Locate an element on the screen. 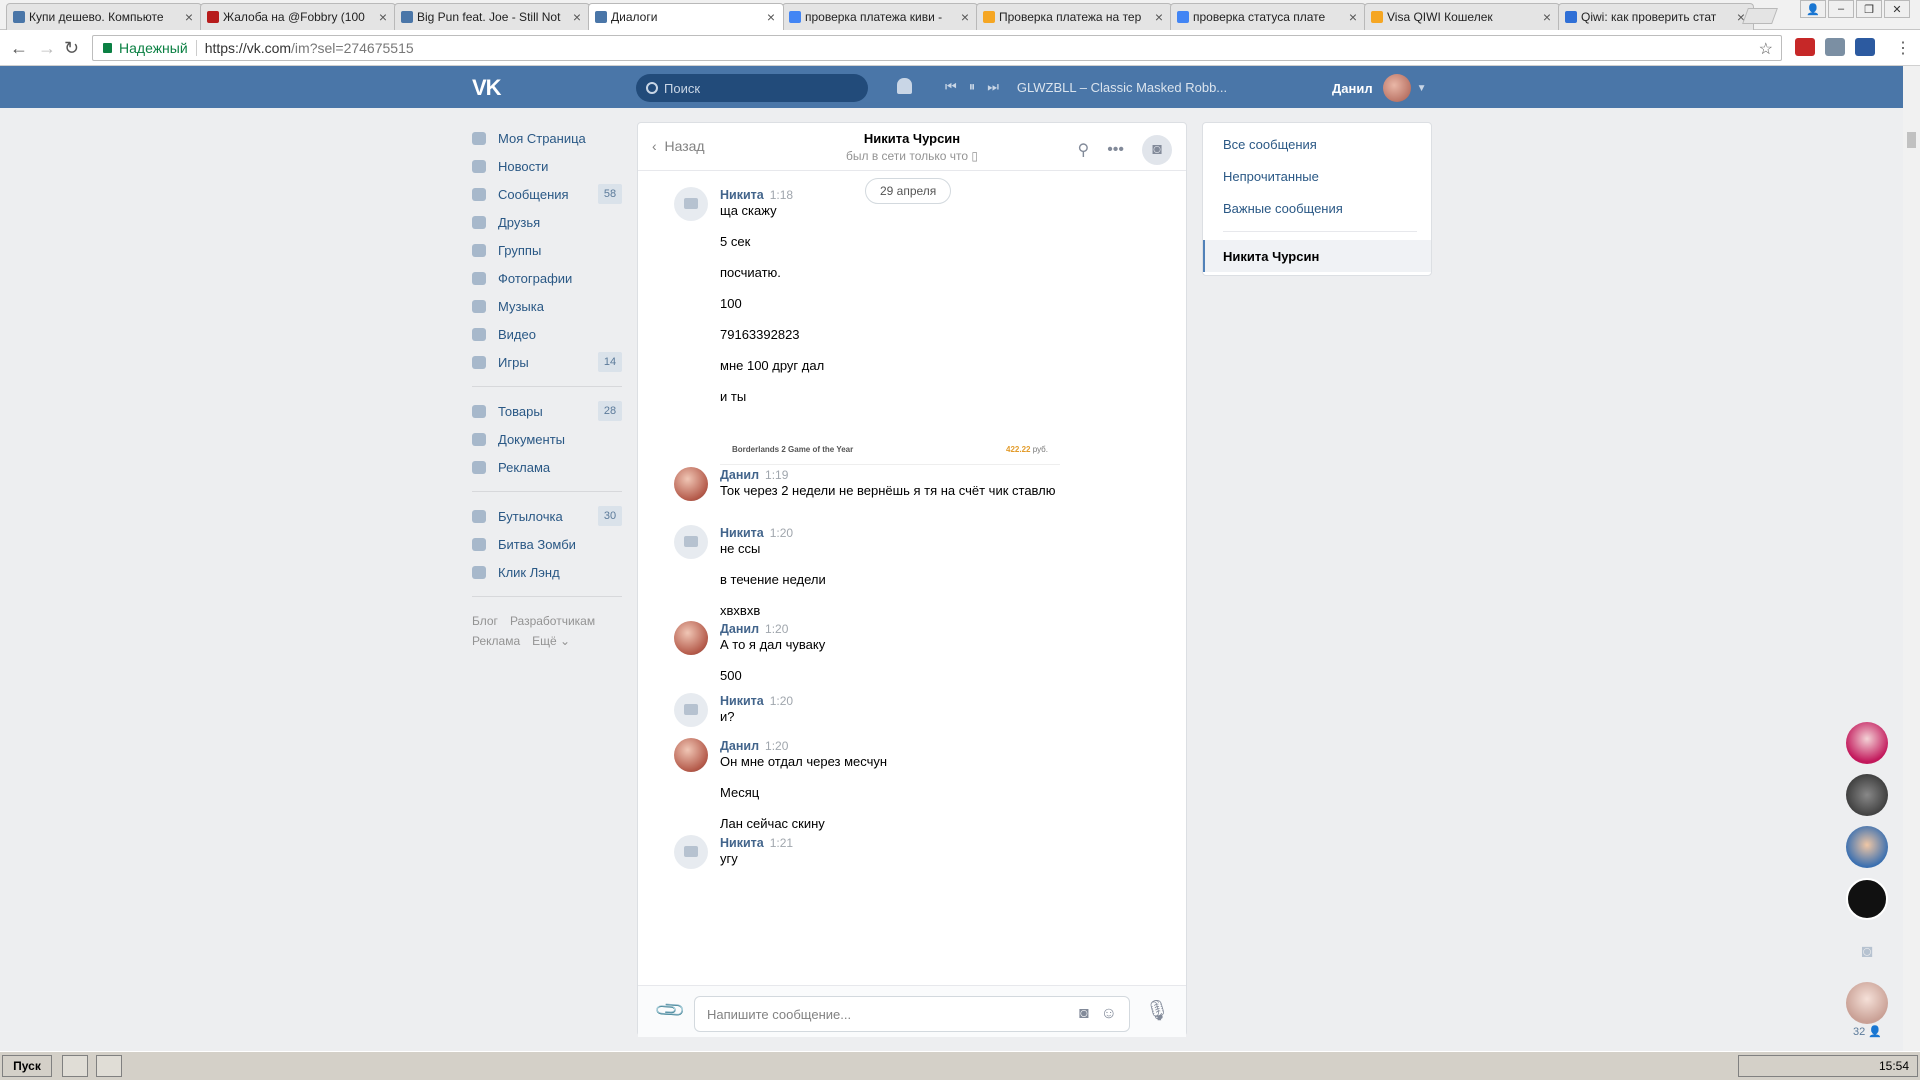 The width and height of the screenshot is (1920, 1080). back-arrow-icon: ← is located at coordinates (19, 48).